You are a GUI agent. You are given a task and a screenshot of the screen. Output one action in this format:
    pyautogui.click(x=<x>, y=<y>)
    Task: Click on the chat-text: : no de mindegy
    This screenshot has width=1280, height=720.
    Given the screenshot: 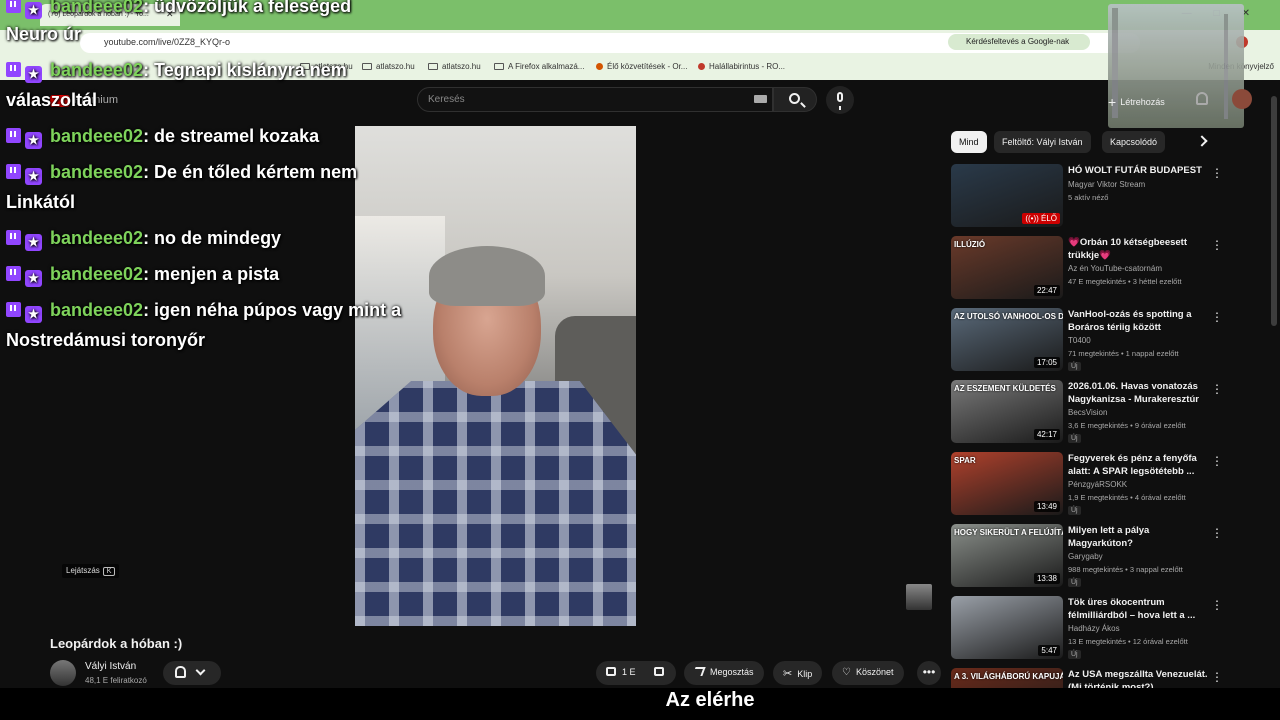 What is the action you would take?
    pyautogui.click(x=212, y=238)
    